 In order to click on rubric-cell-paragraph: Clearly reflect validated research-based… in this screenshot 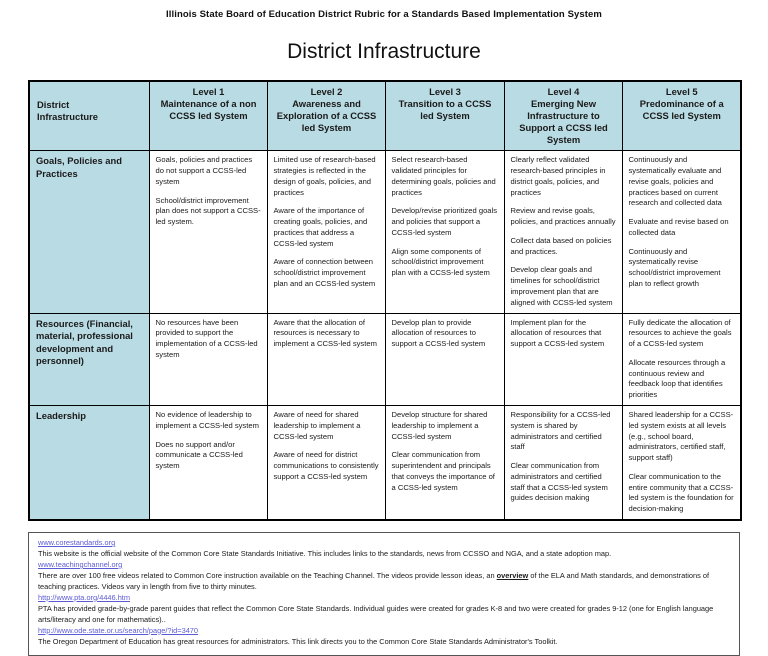, I will do `click(558, 176)`.